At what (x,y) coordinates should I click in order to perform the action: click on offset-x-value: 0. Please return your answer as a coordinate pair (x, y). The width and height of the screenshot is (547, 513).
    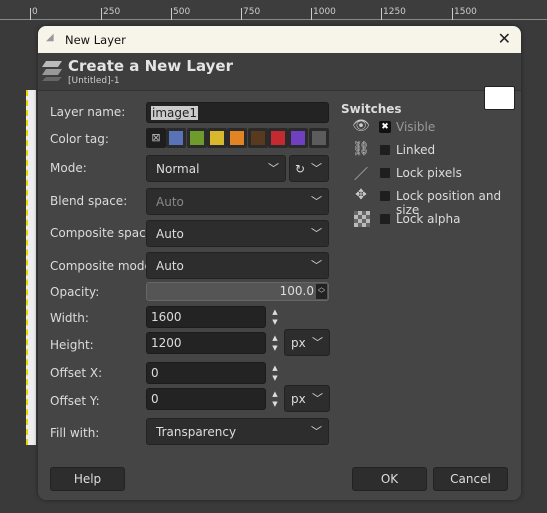
    Looking at the image, I should click on (155, 373).